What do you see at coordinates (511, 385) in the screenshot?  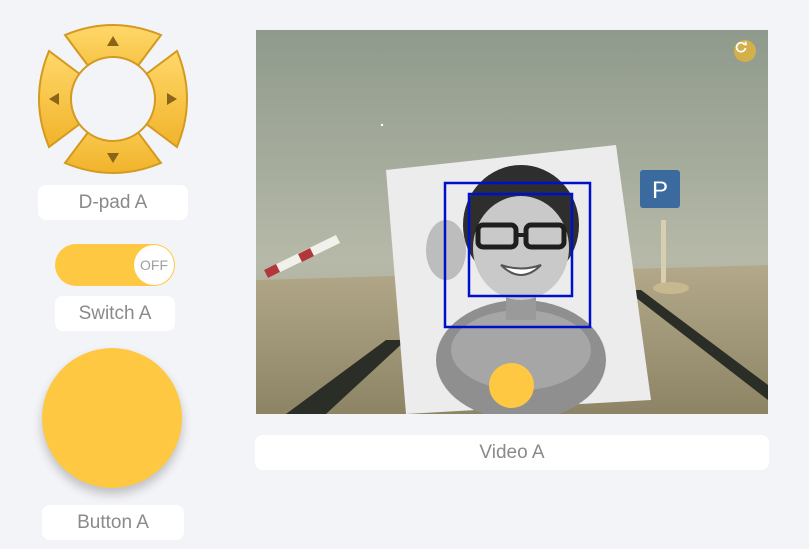 I see `video-capture-button` at bounding box center [511, 385].